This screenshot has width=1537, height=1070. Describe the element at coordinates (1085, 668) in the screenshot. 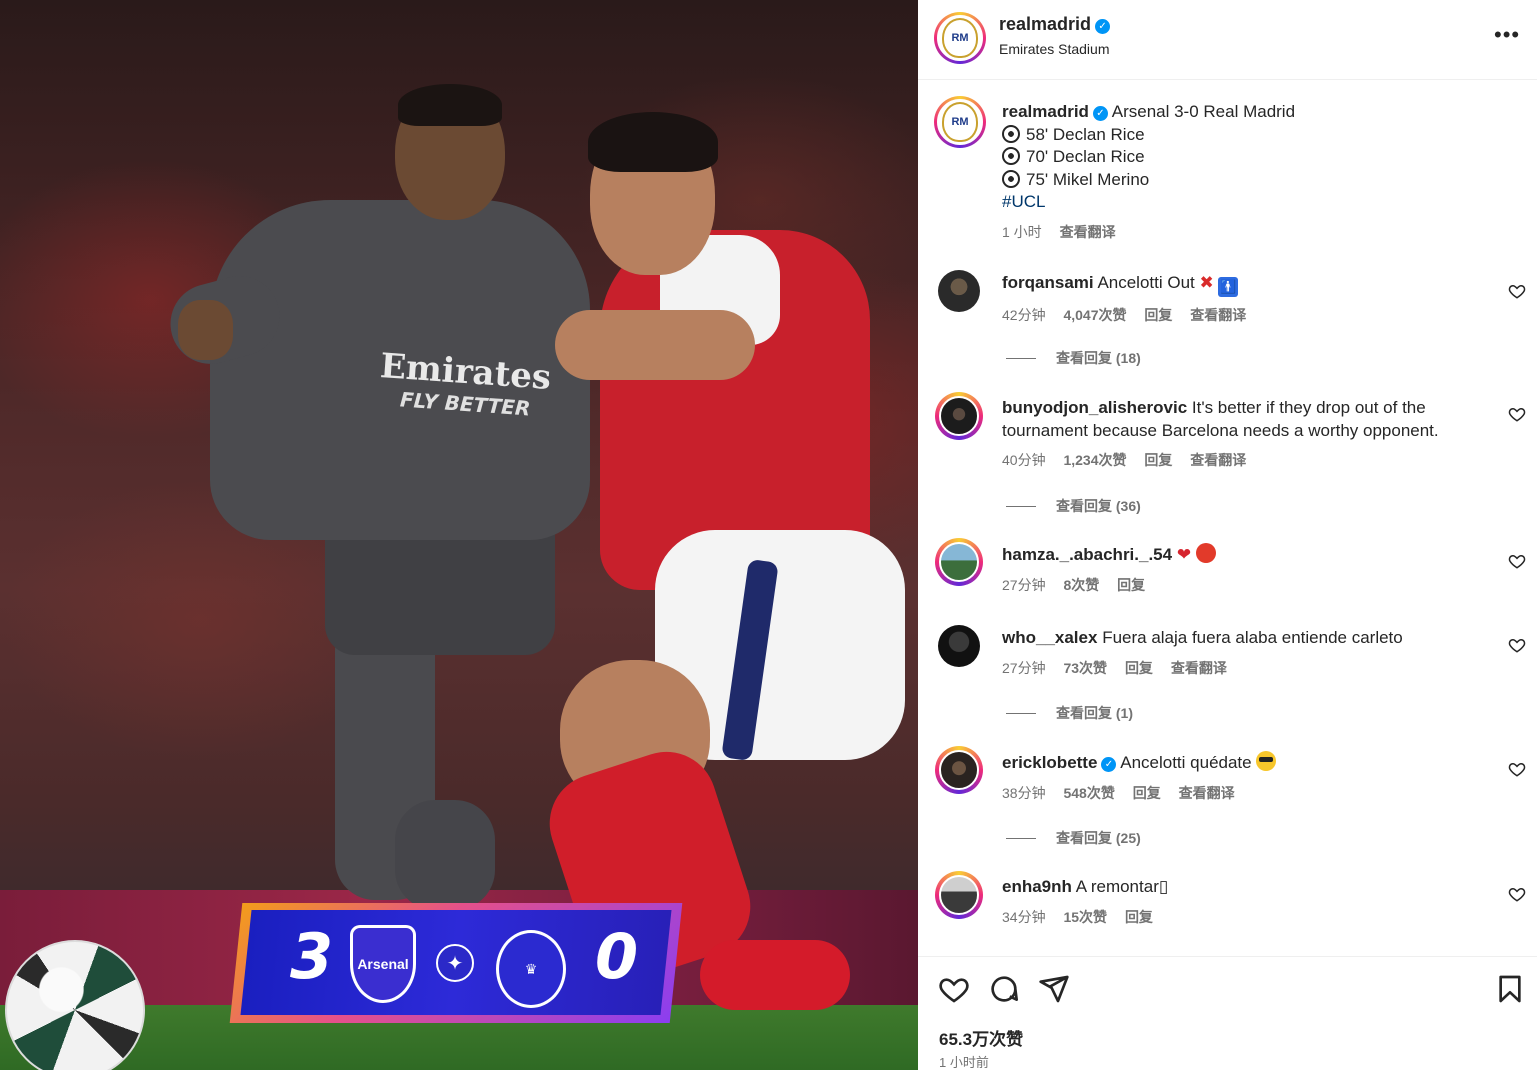

I see `comment-likes: 73次赞` at that location.